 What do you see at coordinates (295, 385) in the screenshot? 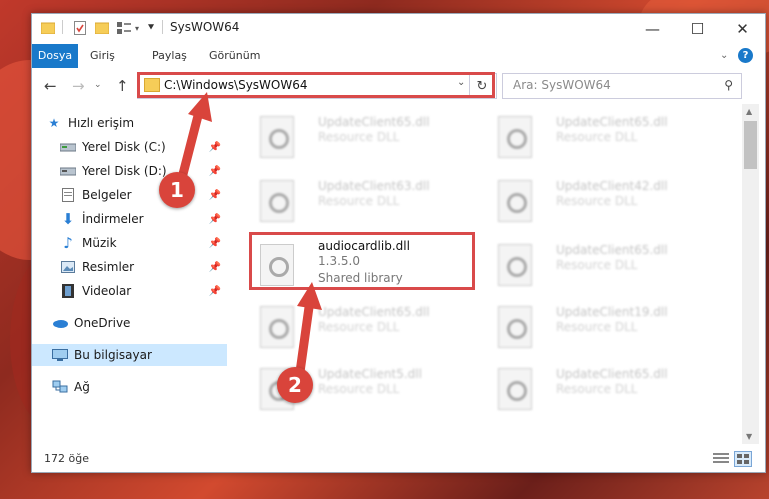
I see `callout-badge-2: 2` at bounding box center [295, 385].